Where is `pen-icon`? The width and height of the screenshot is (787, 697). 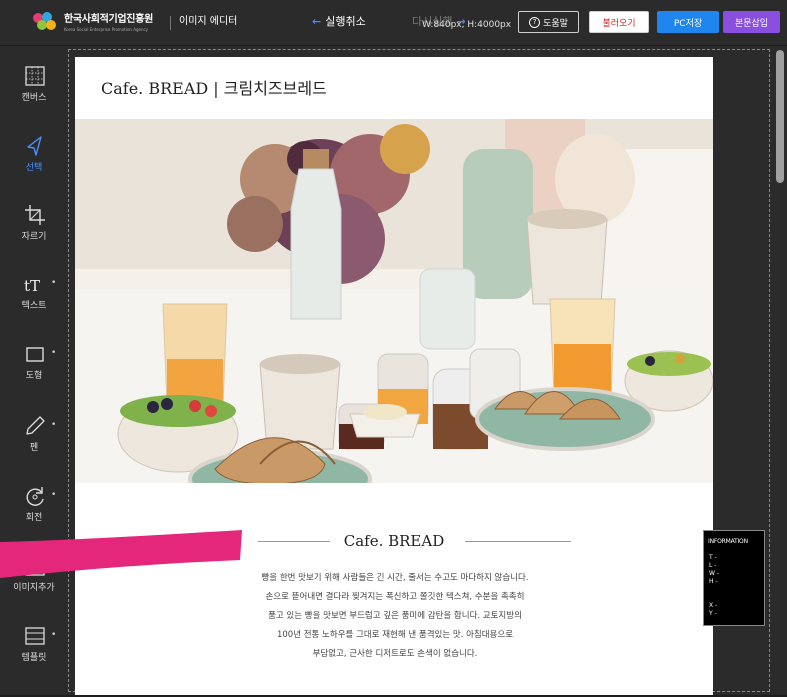 pen-icon is located at coordinates (35, 425).